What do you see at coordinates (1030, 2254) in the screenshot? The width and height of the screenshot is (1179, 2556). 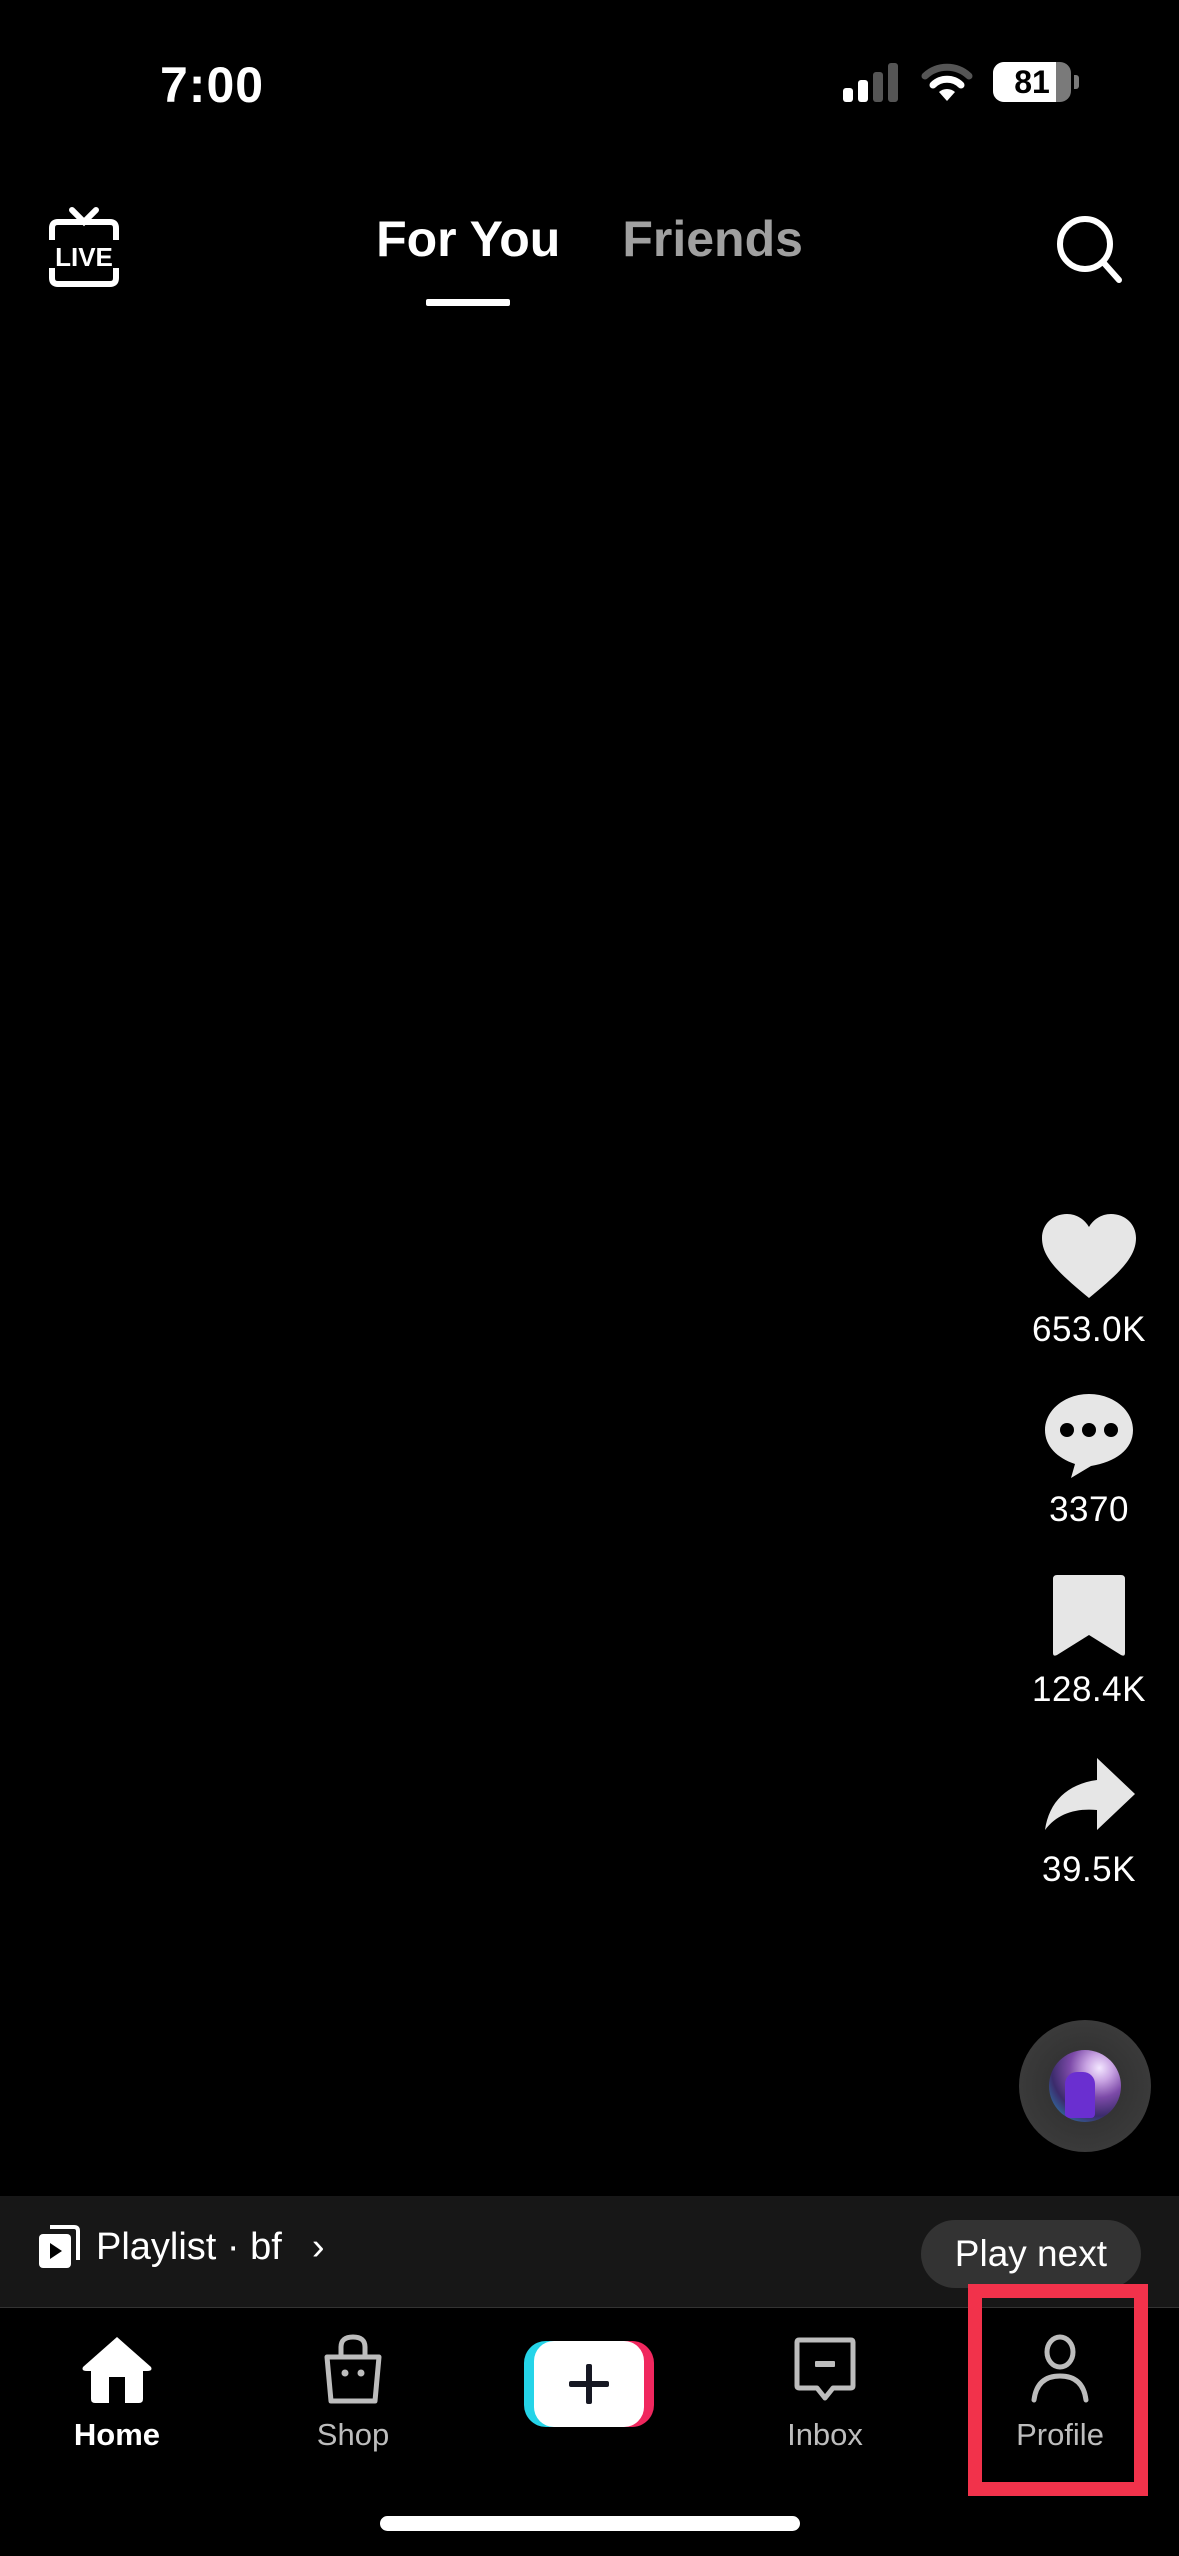 I see `play-next-button: Play next` at bounding box center [1030, 2254].